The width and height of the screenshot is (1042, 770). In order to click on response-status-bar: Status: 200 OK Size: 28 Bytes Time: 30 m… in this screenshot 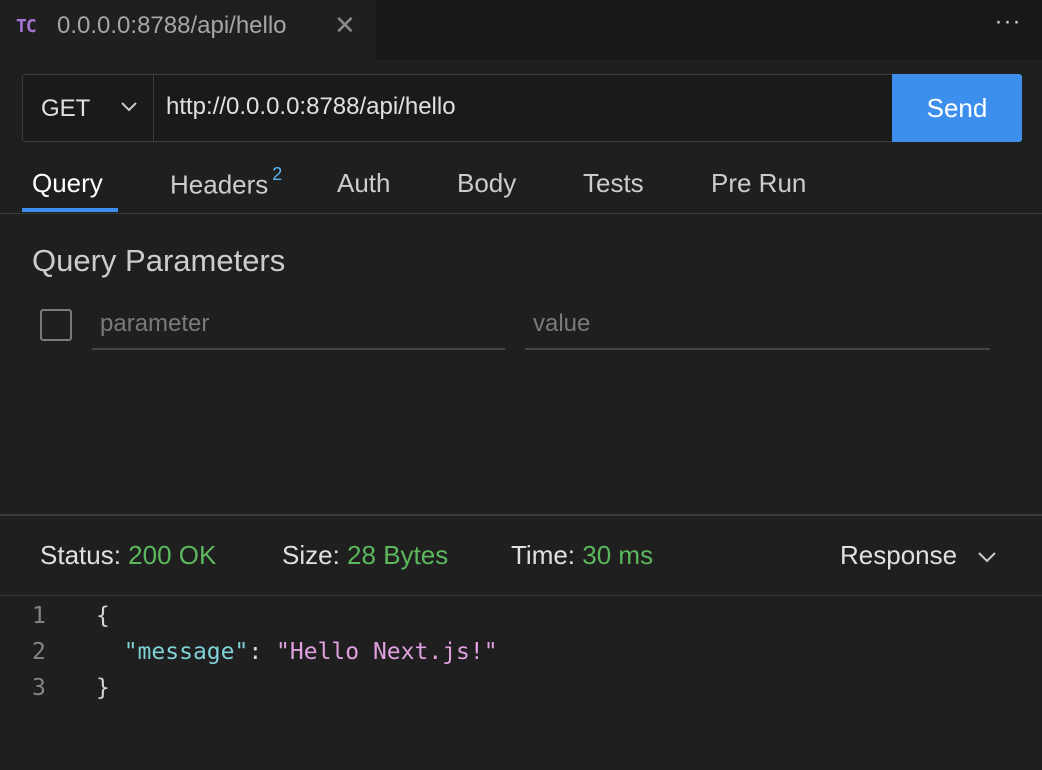, I will do `click(521, 556)`.